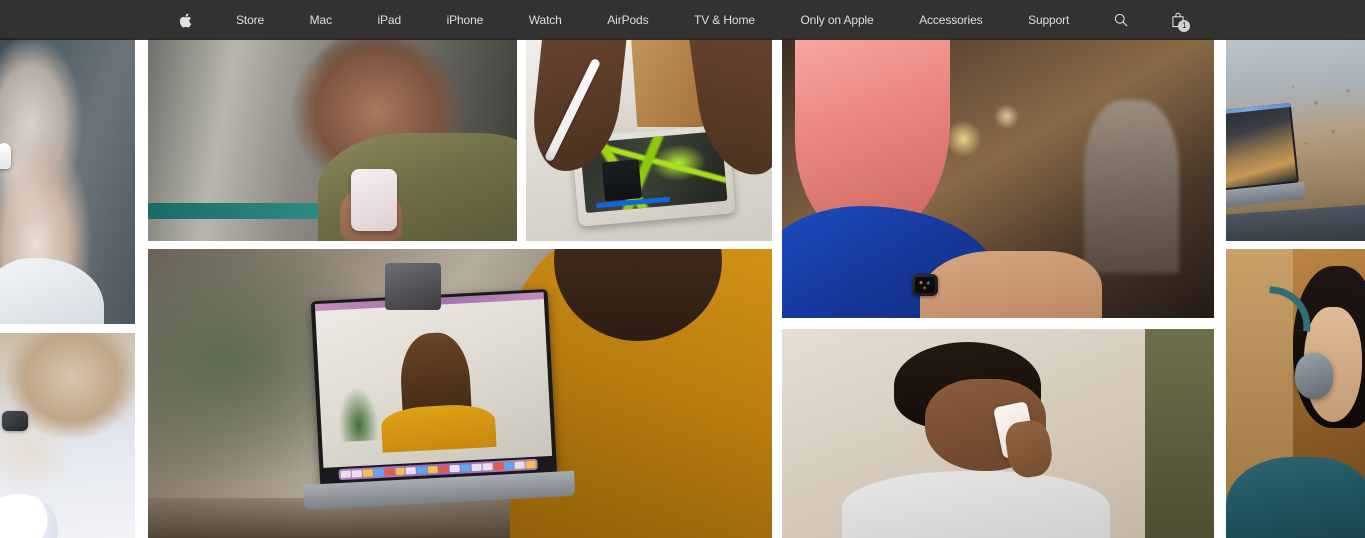 Image resolution: width=1365 pixels, height=538 pixels. What do you see at coordinates (724, 20) in the screenshot?
I see `nav-item-tv-home: TV & Home` at bounding box center [724, 20].